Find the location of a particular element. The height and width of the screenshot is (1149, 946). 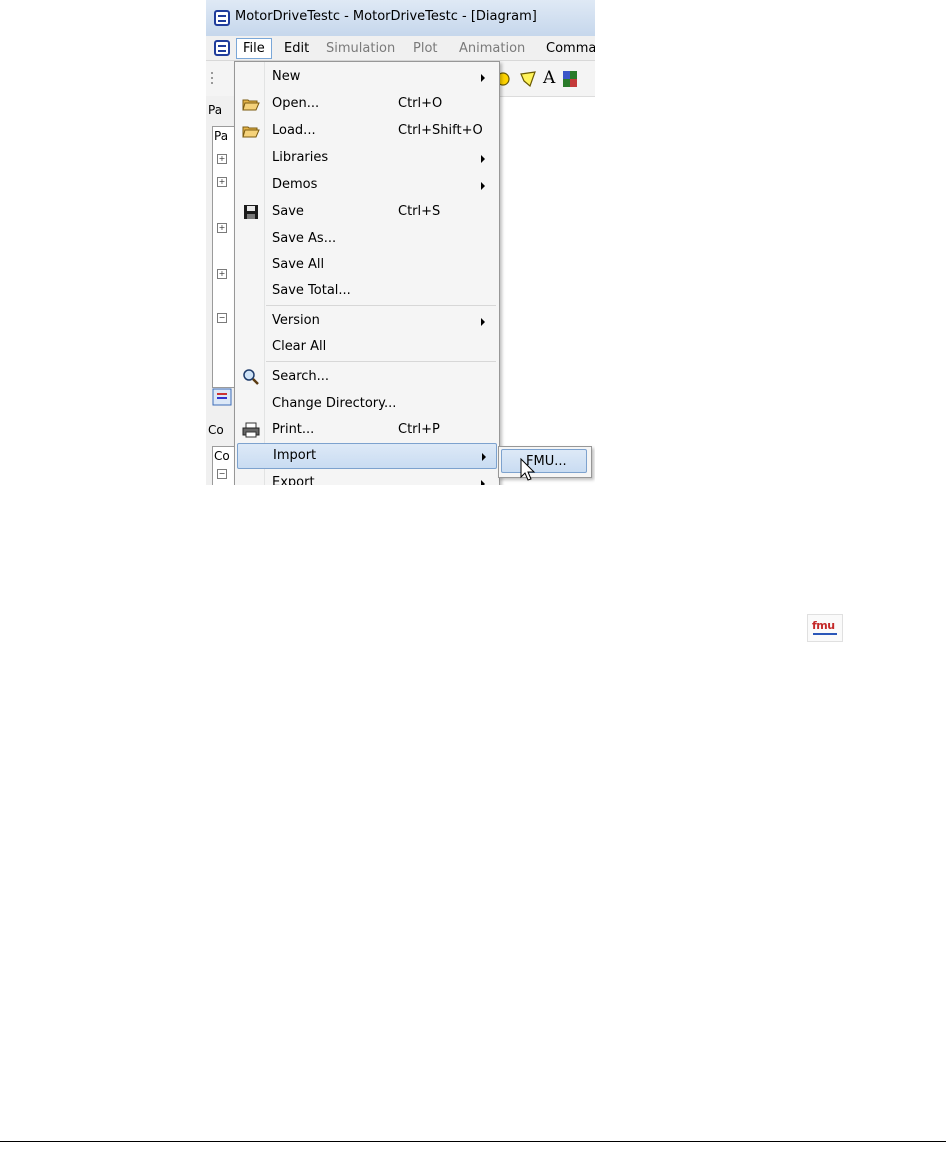

menu-item-demos: Demos is located at coordinates (367, 185).